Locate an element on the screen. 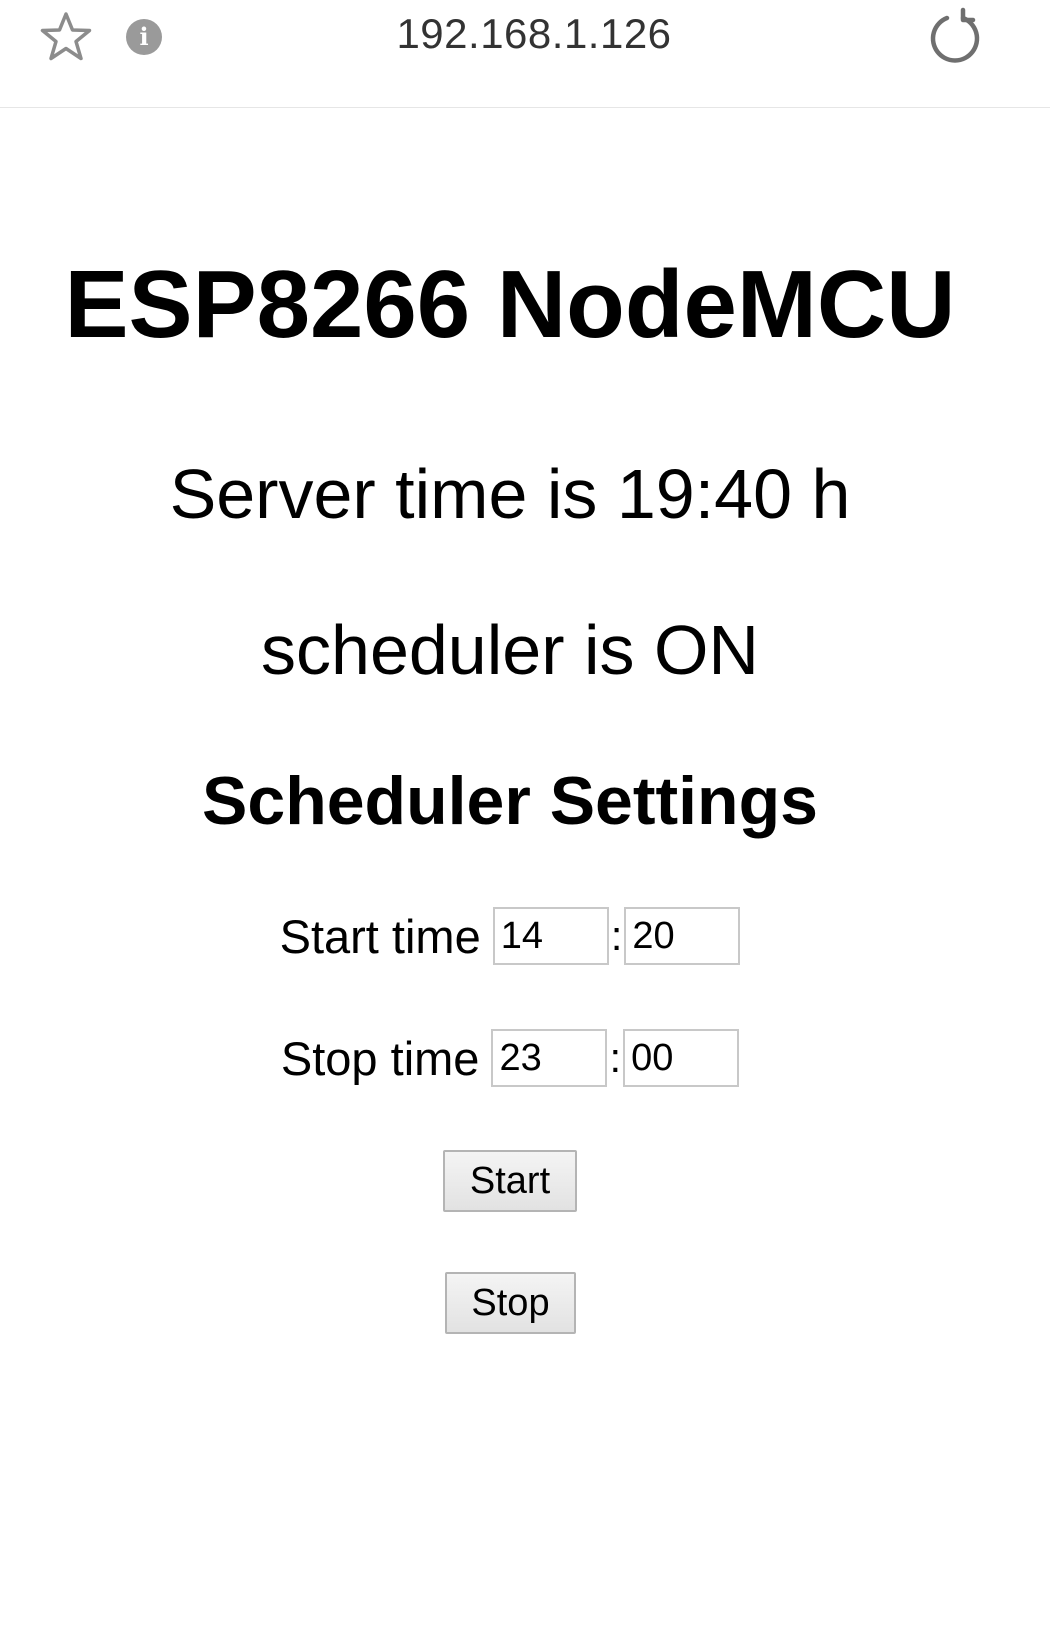 The height and width of the screenshot is (1629, 1050). reload-icon is located at coordinates (955, 36).